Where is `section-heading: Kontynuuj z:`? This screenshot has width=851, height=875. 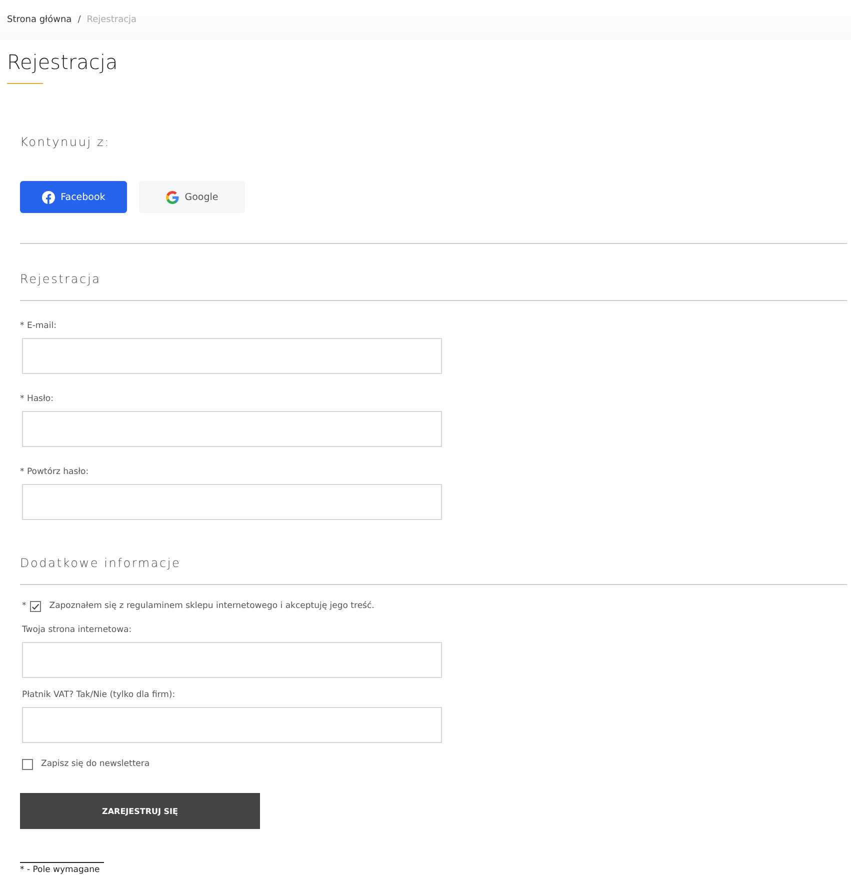
section-heading: Kontynuuj z: is located at coordinates (65, 142).